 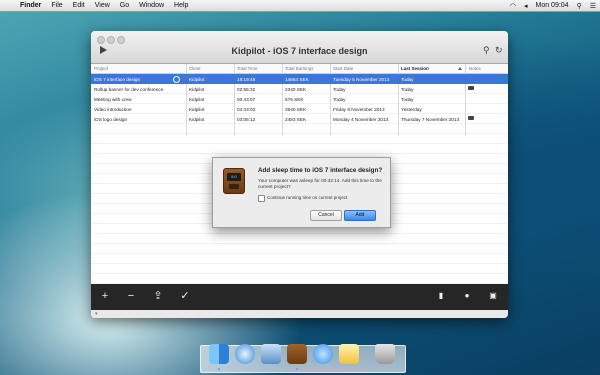 I want to click on kidpilot-app-icon: 8:0, so click(x=234, y=181).